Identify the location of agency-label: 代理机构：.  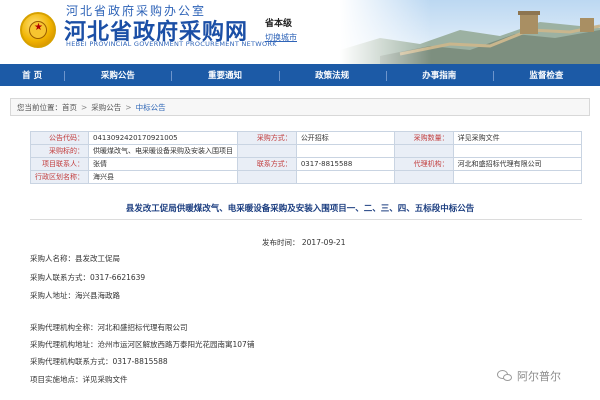
(423, 164).